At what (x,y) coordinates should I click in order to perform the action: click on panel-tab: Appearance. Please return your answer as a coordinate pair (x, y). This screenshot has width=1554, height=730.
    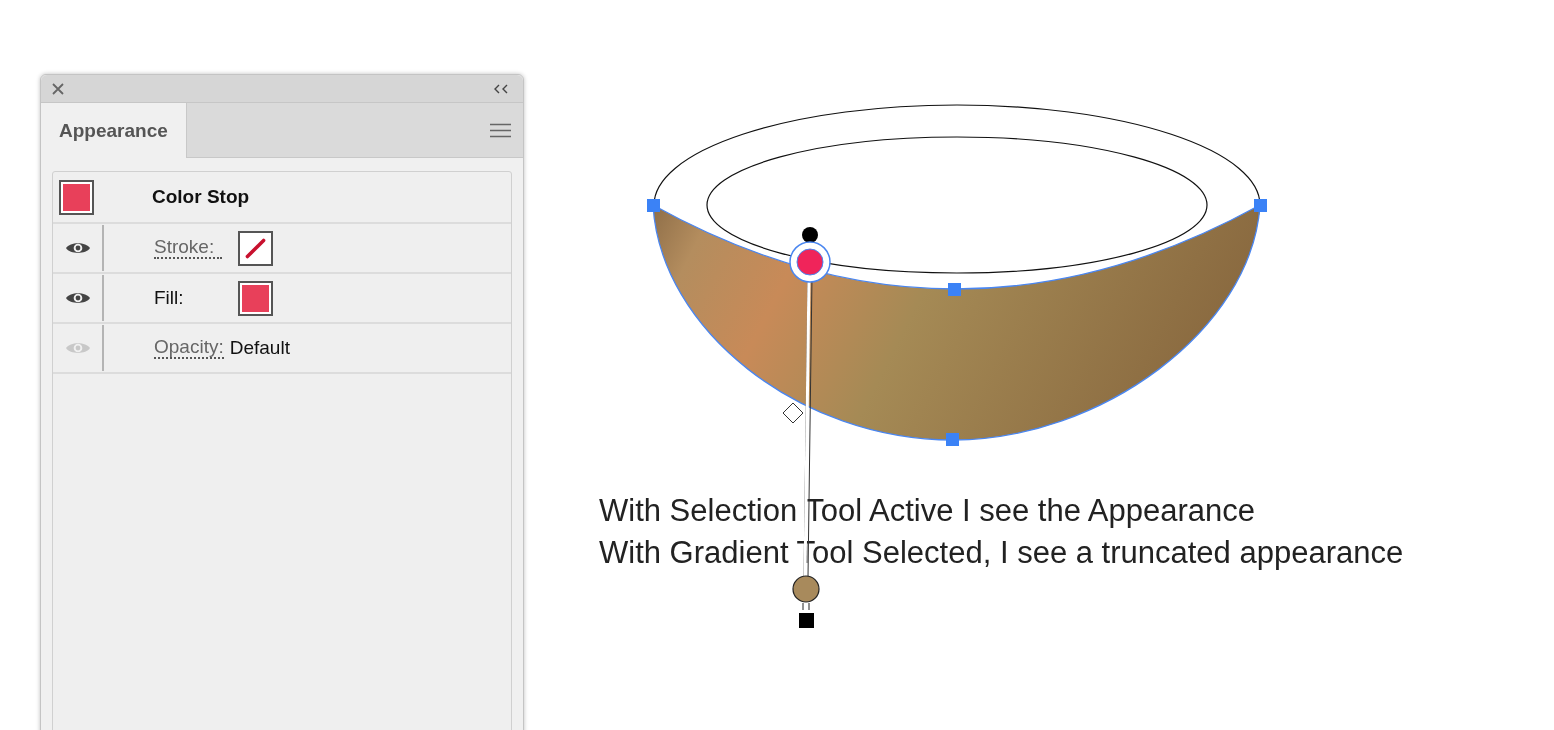
    Looking at the image, I should click on (114, 130).